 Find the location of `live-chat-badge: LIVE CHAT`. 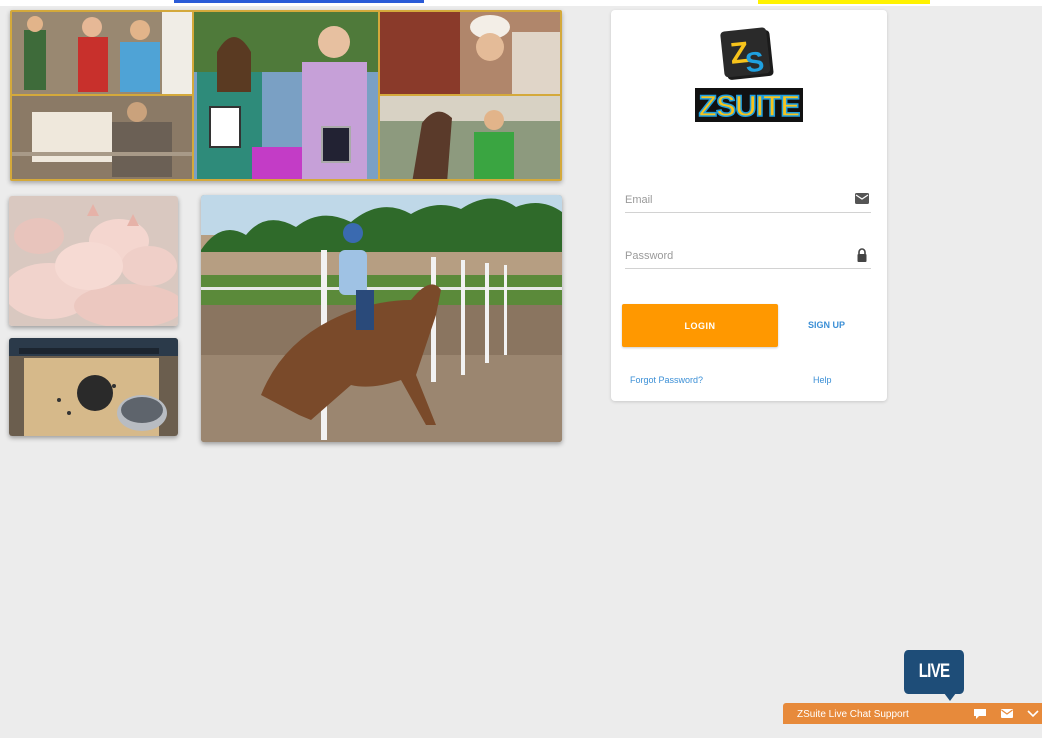

live-chat-badge: LIVE CHAT is located at coordinates (934, 688).